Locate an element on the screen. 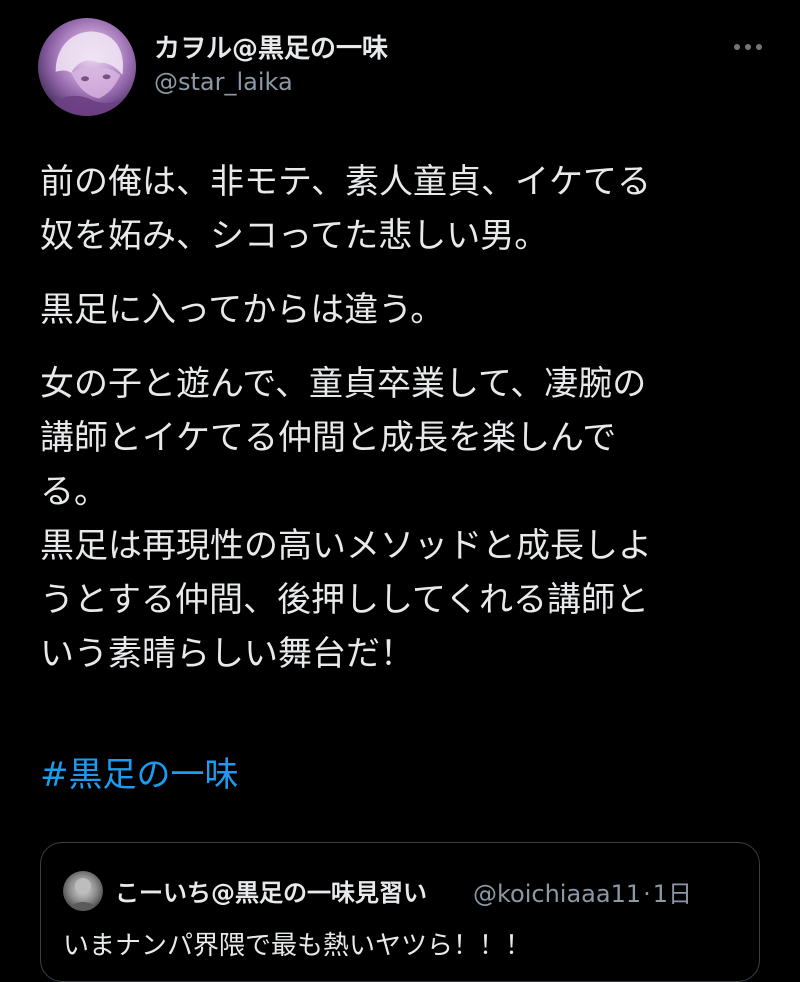 The height and width of the screenshot is (982, 800). quote-author-handle: @koichiaaa11 is located at coordinates (557, 894).